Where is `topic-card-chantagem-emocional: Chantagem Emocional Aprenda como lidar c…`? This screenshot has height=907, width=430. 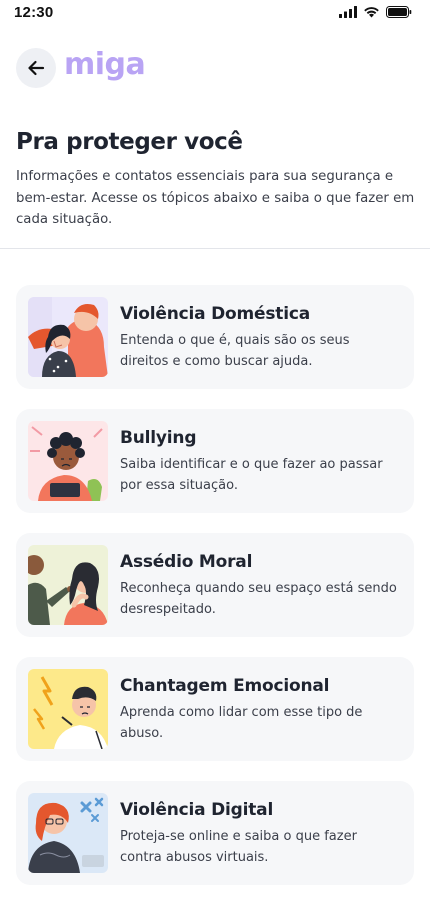 topic-card-chantagem-emocional: Chantagem Emocional Aprenda como lidar c… is located at coordinates (215, 709).